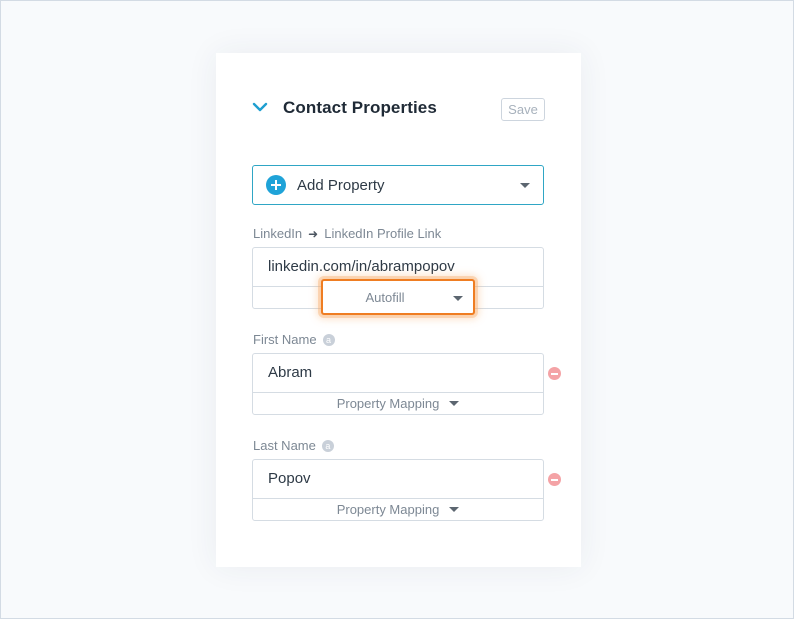  What do you see at coordinates (260, 107) in the screenshot?
I see `chevron-down-icon` at bounding box center [260, 107].